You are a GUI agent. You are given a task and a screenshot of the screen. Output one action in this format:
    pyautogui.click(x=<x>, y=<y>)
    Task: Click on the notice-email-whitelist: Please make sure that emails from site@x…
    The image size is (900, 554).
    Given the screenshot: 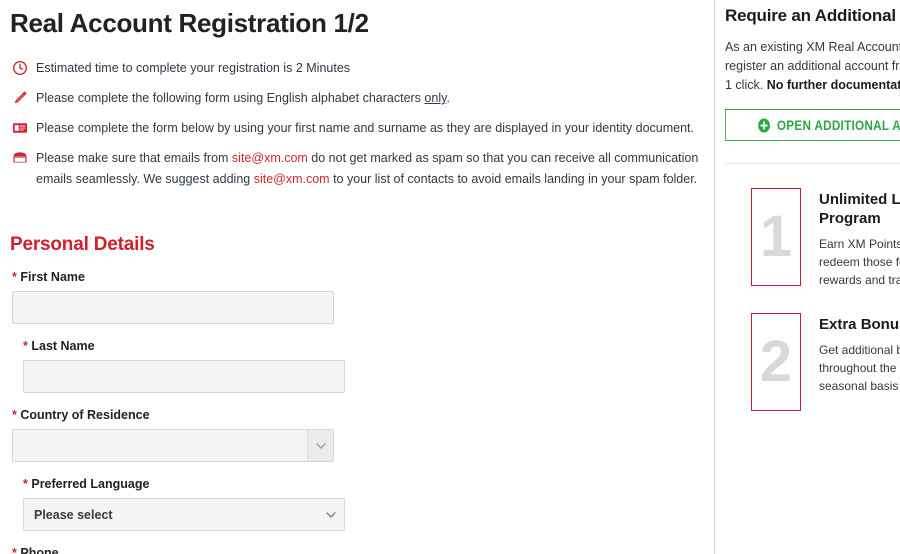 What is the action you would take?
    pyautogui.click(x=355, y=169)
    